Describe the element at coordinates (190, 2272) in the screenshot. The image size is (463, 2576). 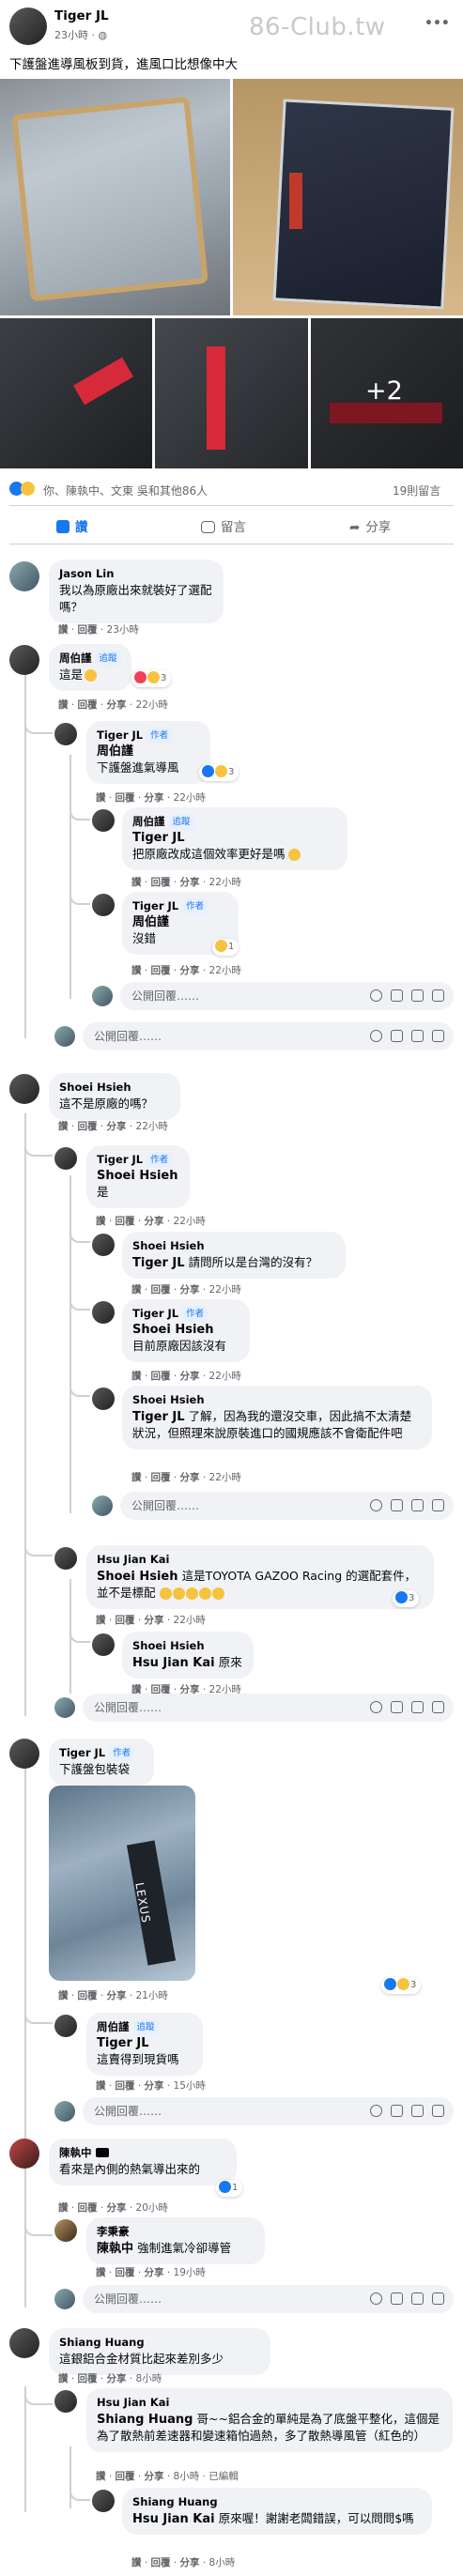
I see `comment-time: 19小時` at that location.